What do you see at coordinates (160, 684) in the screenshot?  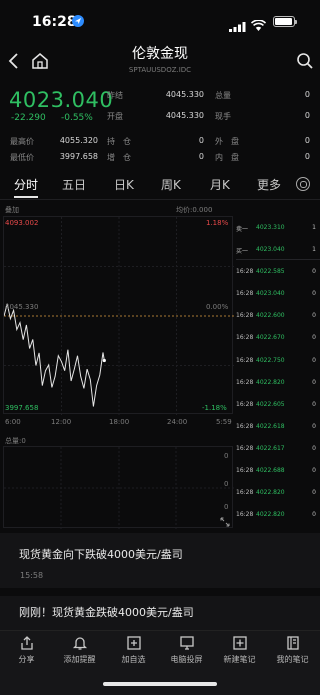 I see `home-indicator` at bounding box center [160, 684].